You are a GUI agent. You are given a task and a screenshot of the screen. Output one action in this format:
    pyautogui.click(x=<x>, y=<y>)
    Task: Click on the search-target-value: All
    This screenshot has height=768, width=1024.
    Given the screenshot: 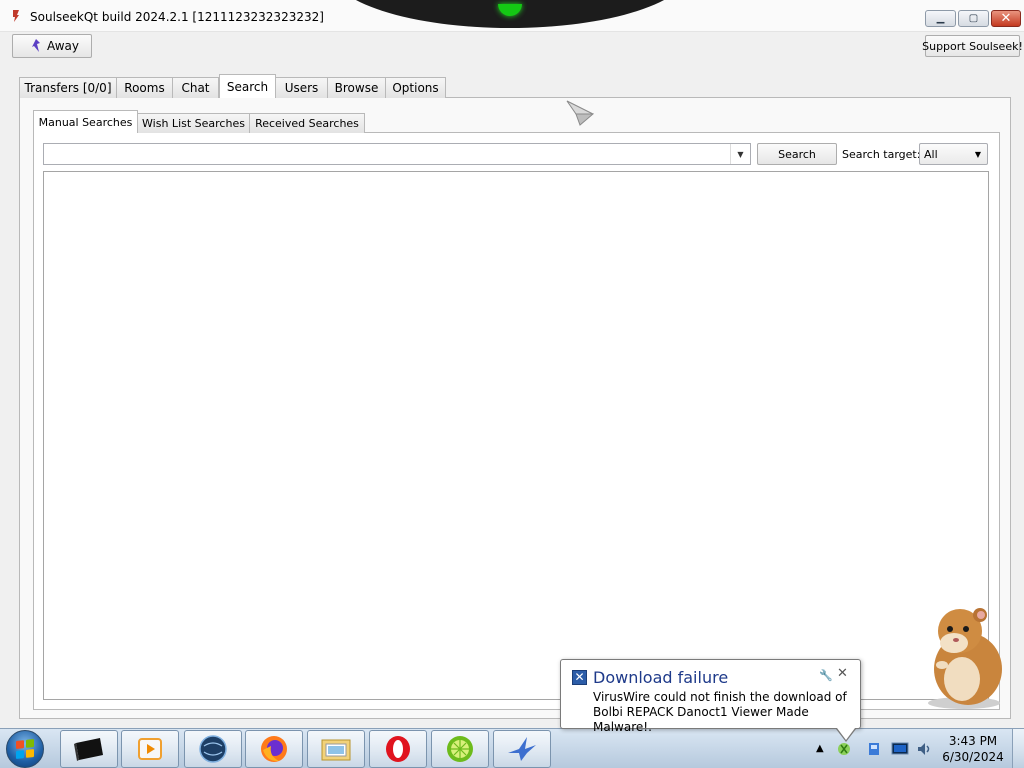 What is the action you would take?
    pyautogui.click(x=931, y=154)
    